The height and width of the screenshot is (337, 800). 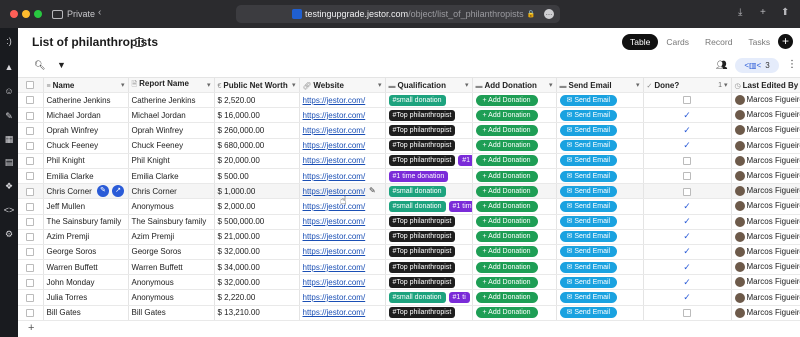 I want to click on cell-name: Bill Gates, so click(x=86, y=313).